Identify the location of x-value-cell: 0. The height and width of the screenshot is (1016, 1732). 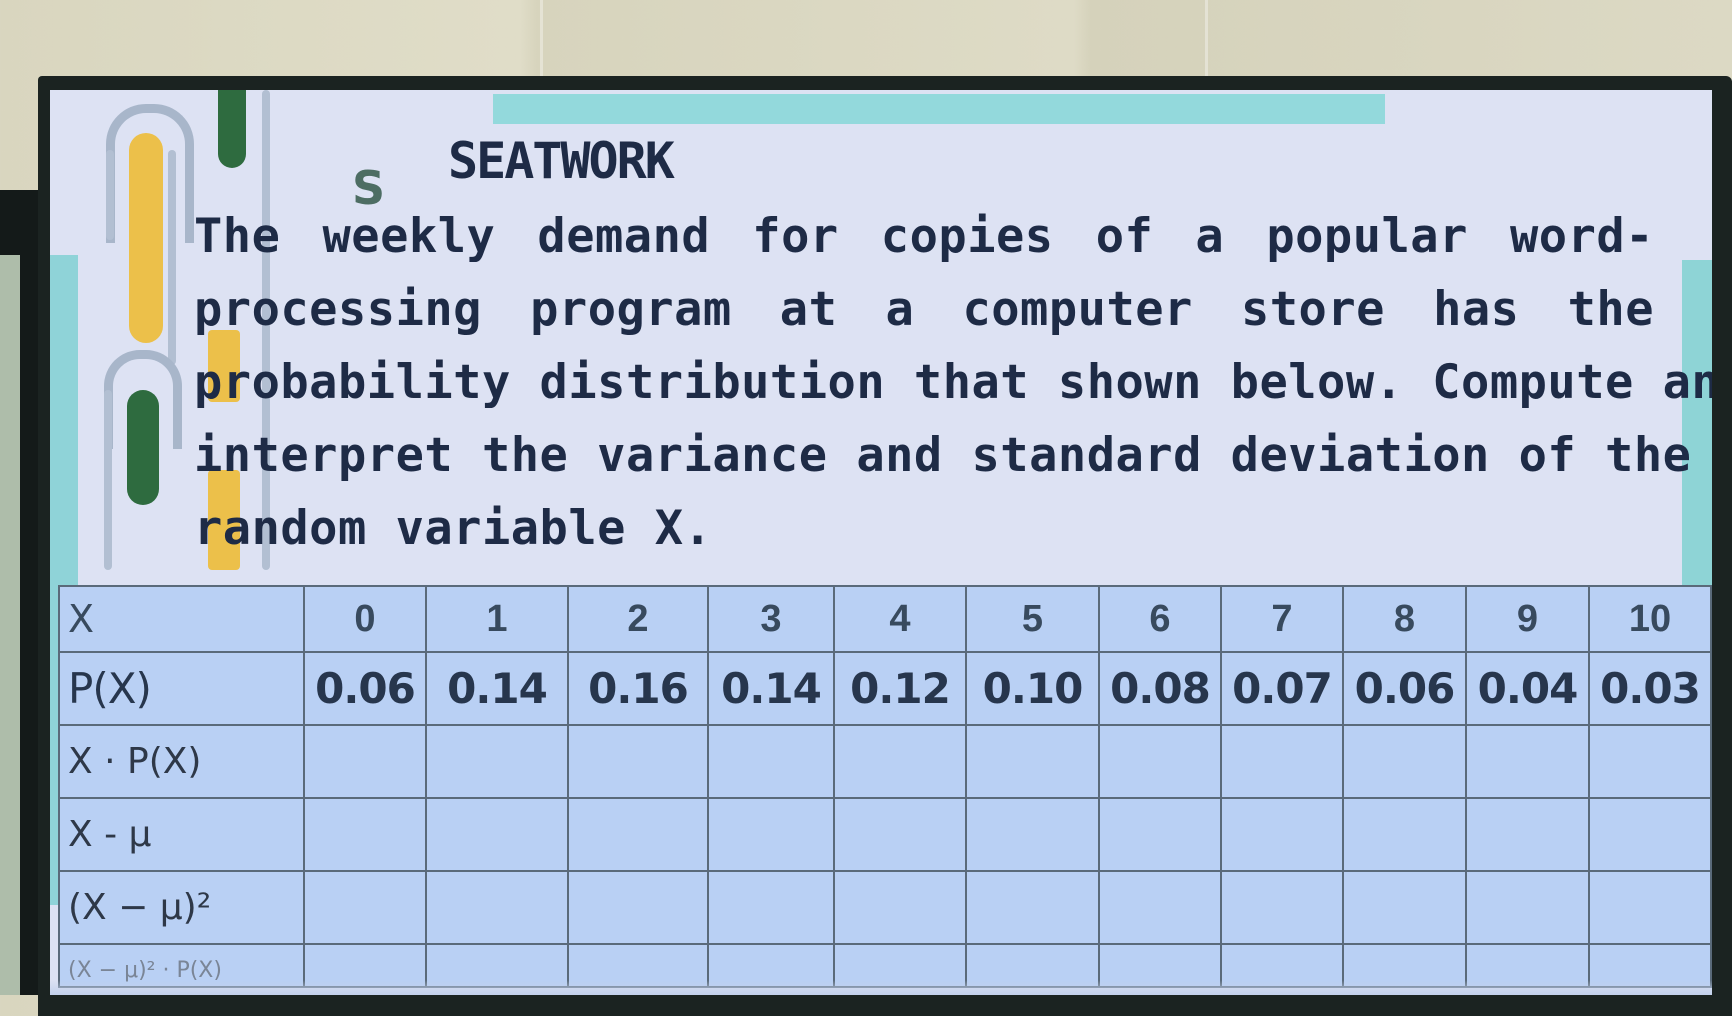
(365, 619).